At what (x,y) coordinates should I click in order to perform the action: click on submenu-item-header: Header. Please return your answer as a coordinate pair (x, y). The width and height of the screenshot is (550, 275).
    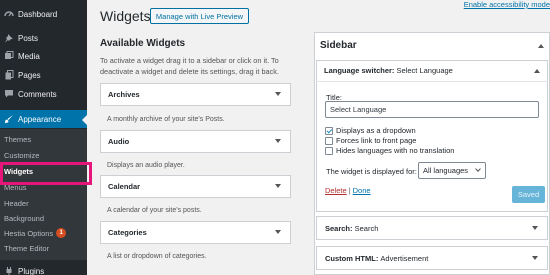
    Looking at the image, I should click on (16, 203).